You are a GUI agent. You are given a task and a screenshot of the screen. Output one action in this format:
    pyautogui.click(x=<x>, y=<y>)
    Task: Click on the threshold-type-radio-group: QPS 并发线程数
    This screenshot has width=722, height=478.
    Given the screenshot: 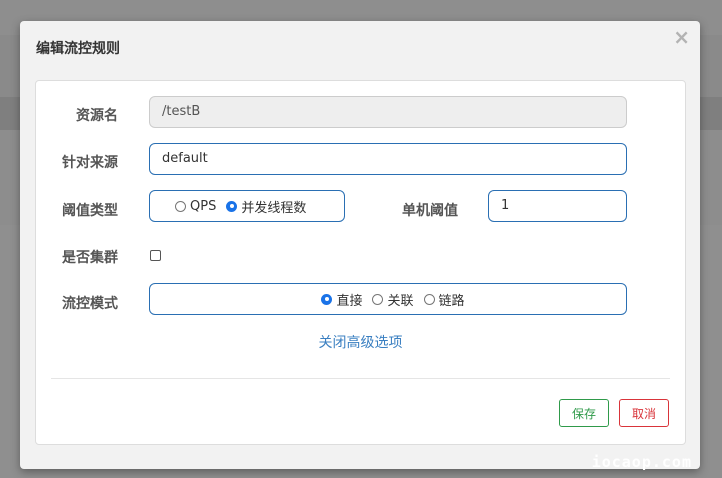 What is the action you would take?
    pyautogui.click(x=247, y=206)
    